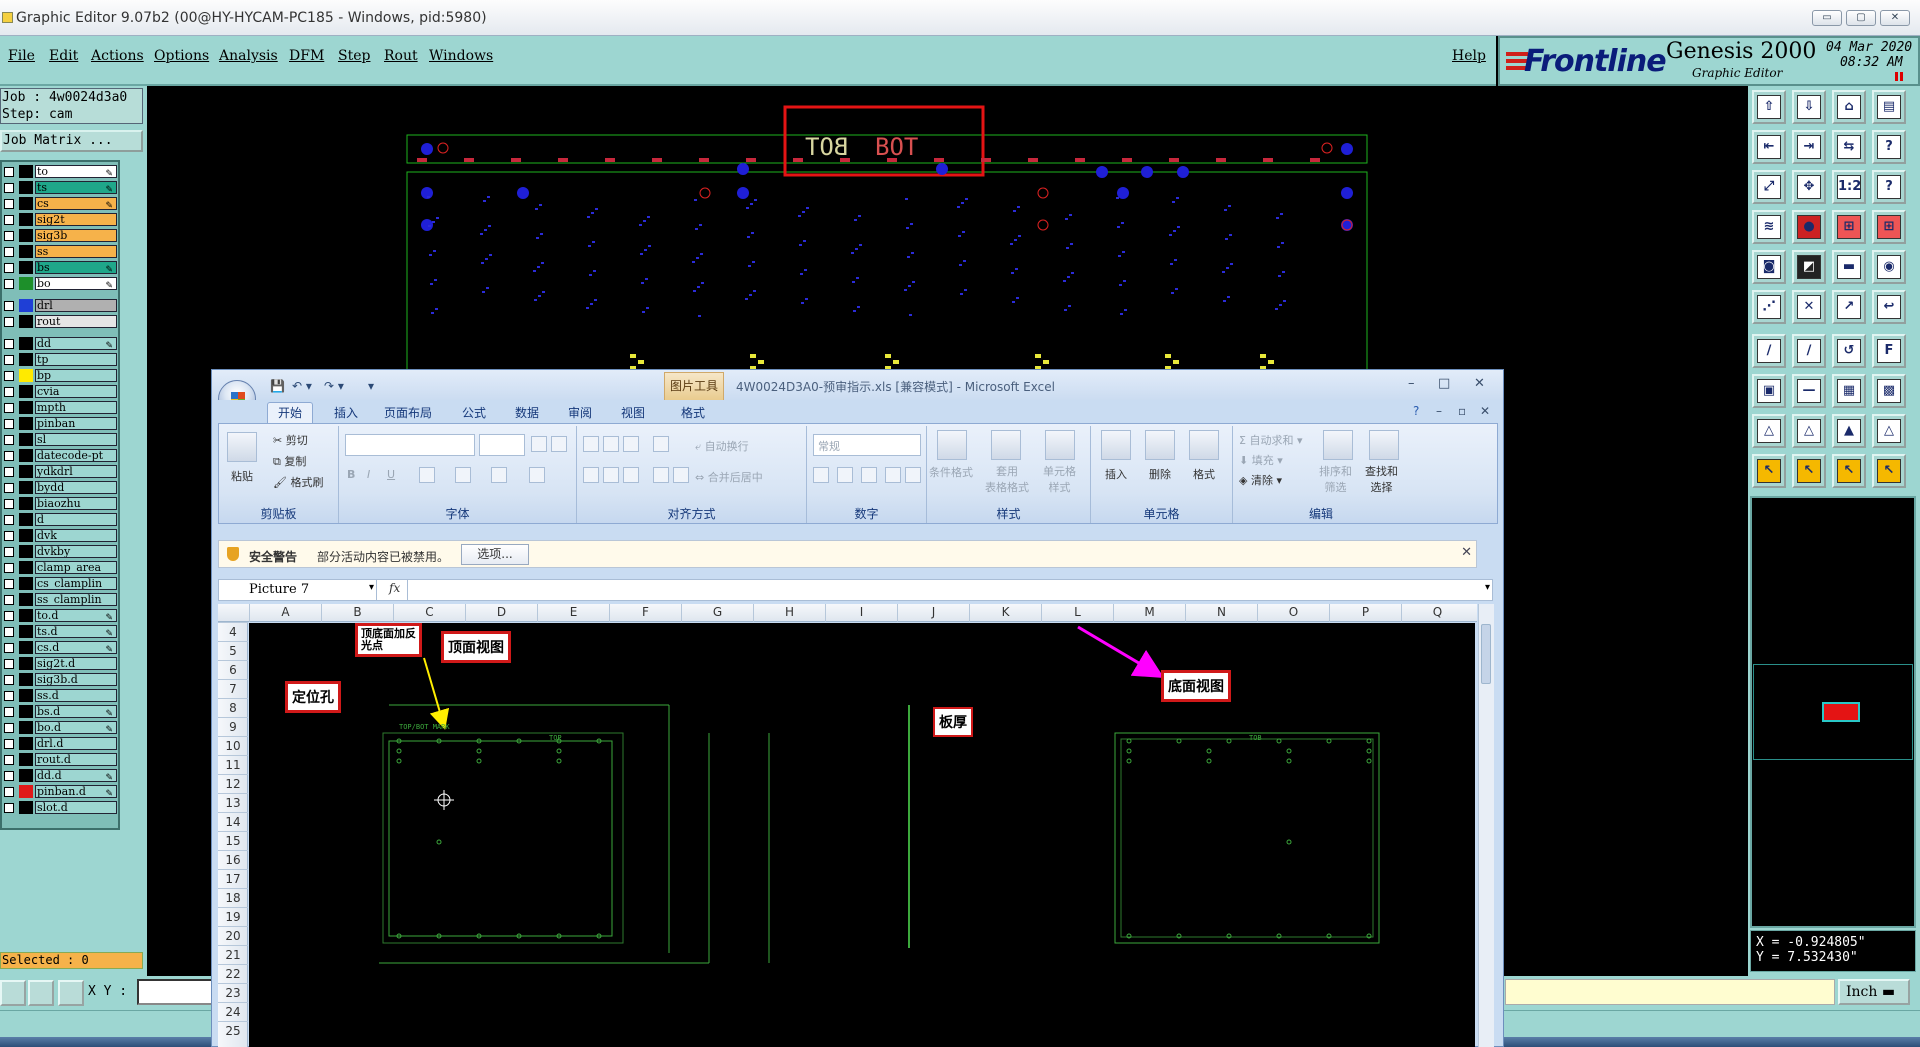 The width and height of the screenshot is (1920, 1047). I want to click on tab-formulas: 公式, so click(474, 412).